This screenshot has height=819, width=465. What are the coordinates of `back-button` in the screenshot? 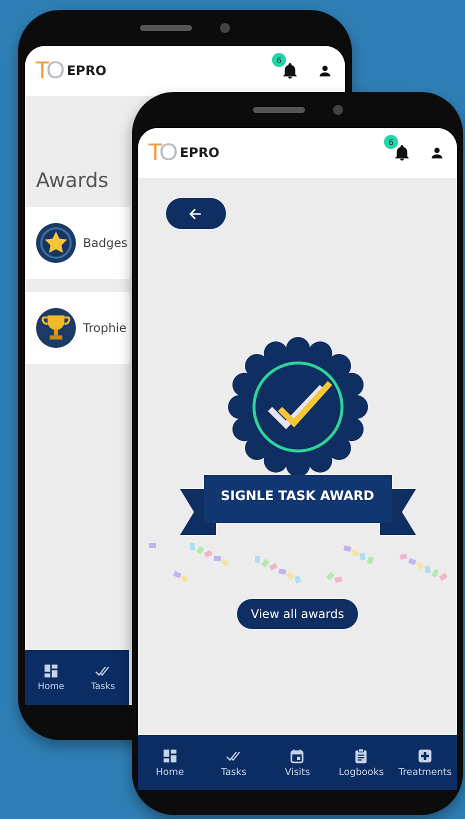 It's located at (196, 213).